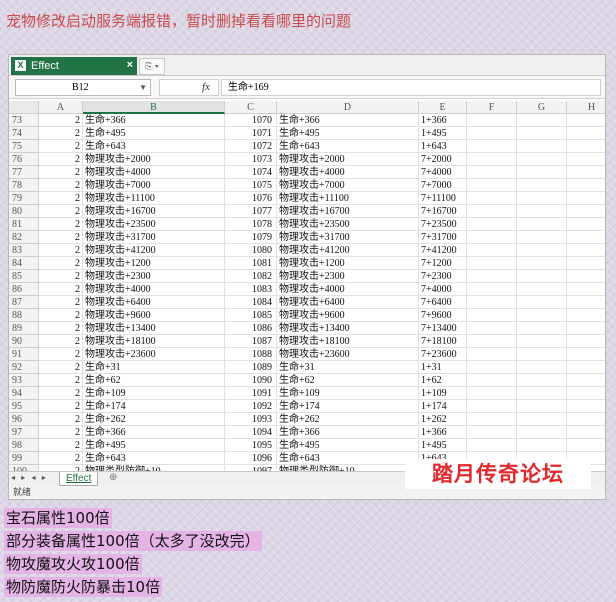 This screenshot has height=602, width=616. What do you see at coordinates (348, 146) in the screenshot?
I see `cell-d: 生命+643` at bounding box center [348, 146].